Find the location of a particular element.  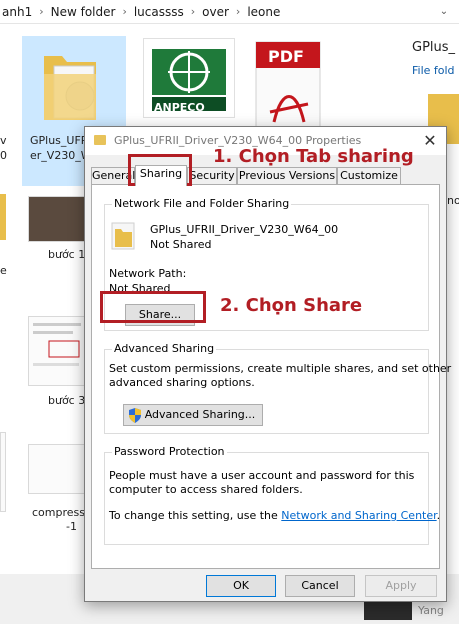

network-path-label: Network Path: is located at coordinates (148, 273).